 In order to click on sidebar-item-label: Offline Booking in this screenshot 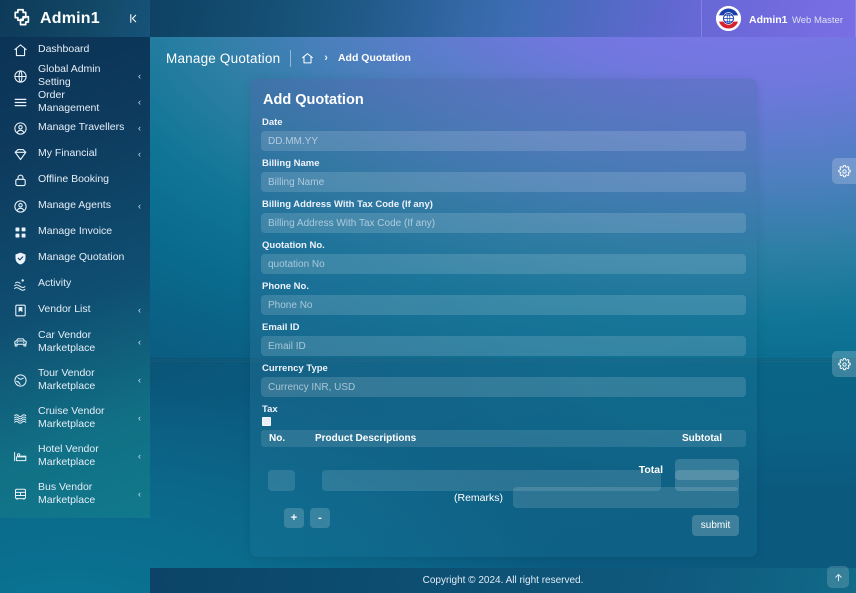, I will do `click(74, 179)`.